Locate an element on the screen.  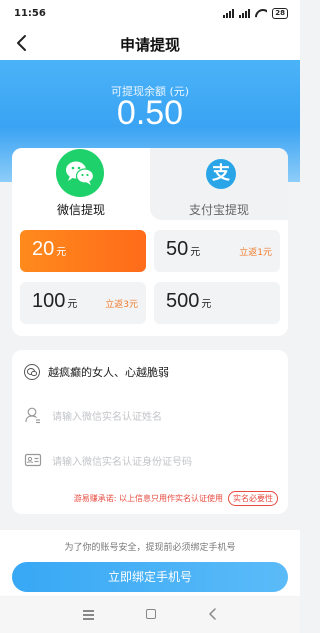
page-title: 申请提现 is located at coordinates (149, 45).